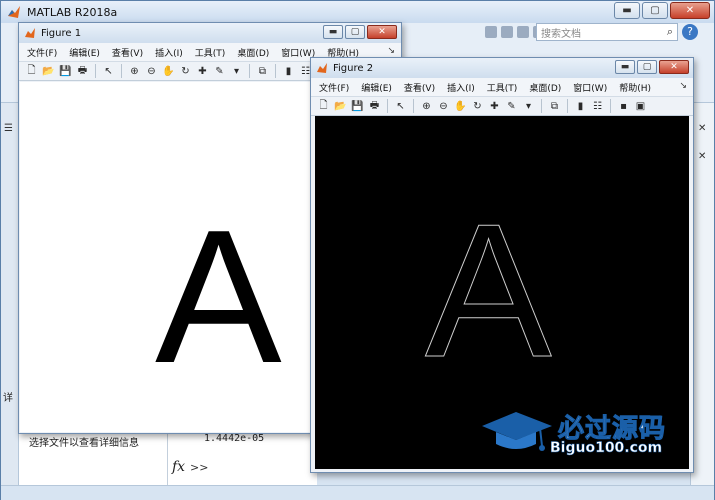 This screenshot has height=500, width=715. Describe the element at coordinates (14, 12) in the screenshot. I see `matlab-logo-icon` at that location.